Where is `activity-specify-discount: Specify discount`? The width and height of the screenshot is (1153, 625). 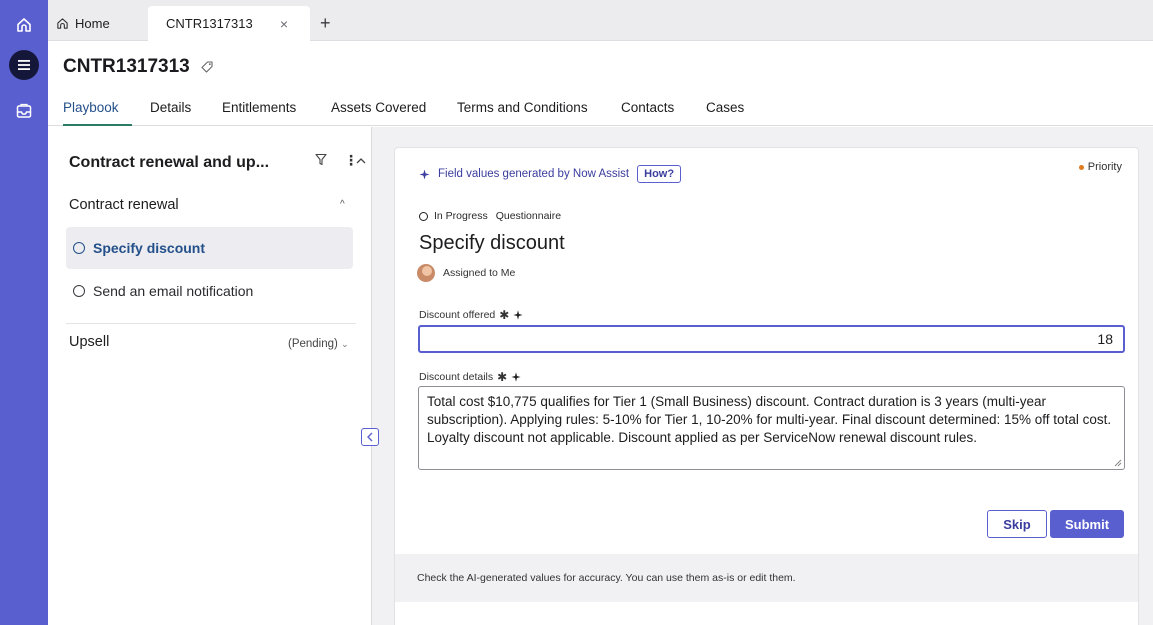 activity-specify-discount: Specify discount is located at coordinates (209, 248).